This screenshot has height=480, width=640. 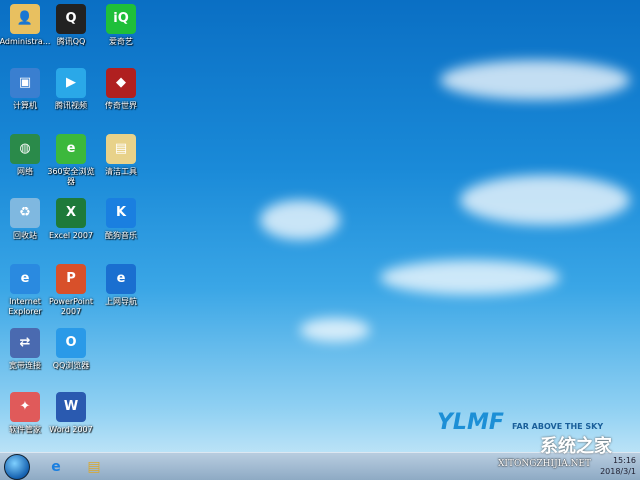 I want to click on desktop-icon: O QQ浏览器, so click(x=71, y=349).